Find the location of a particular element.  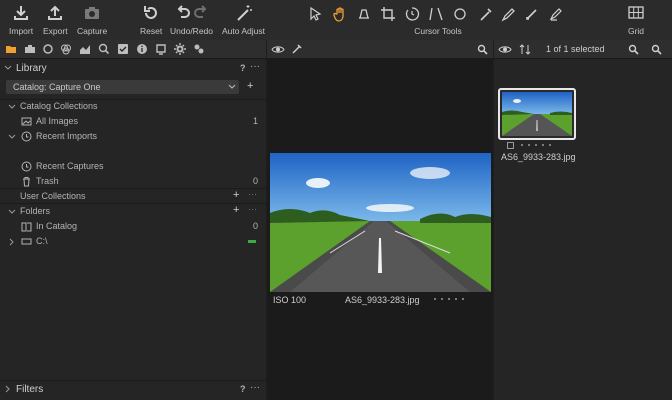

user-collections-more-icon: ··· is located at coordinates (252, 194).